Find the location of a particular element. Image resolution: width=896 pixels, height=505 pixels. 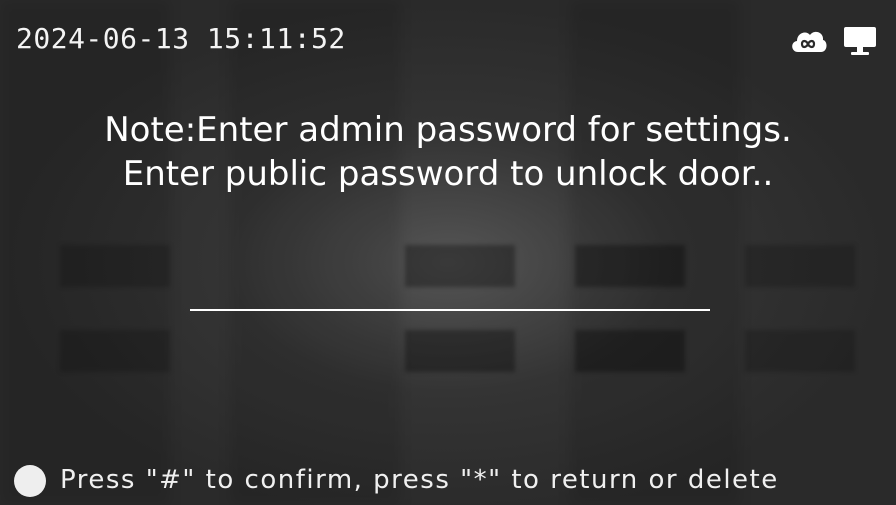

password-underline is located at coordinates (450, 310).